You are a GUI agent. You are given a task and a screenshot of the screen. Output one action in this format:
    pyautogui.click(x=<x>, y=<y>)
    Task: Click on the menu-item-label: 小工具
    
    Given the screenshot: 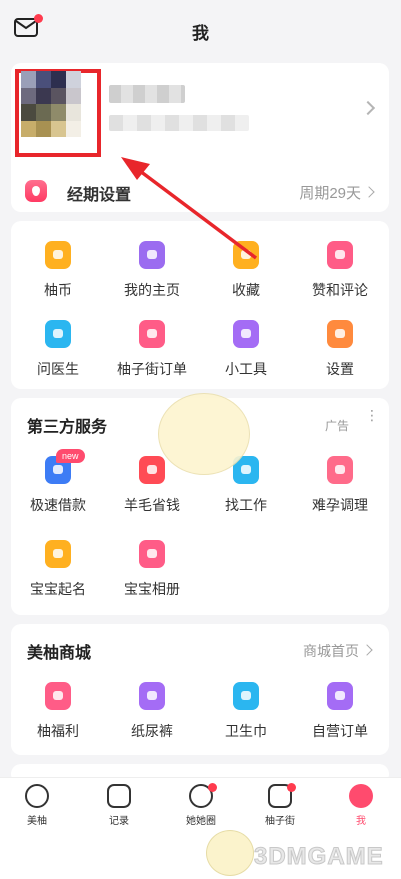 What is the action you would take?
    pyautogui.click(x=246, y=369)
    